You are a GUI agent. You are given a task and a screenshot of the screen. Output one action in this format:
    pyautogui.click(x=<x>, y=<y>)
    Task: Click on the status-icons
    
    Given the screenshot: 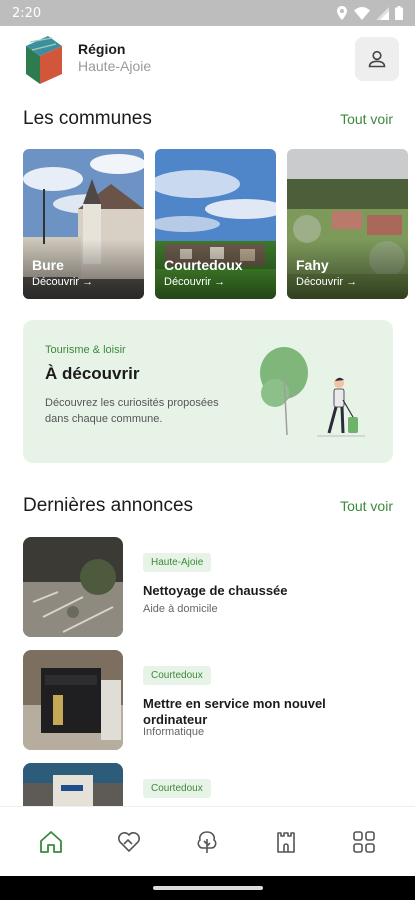 What is the action you would take?
    pyautogui.click(x=369, y=13)
    